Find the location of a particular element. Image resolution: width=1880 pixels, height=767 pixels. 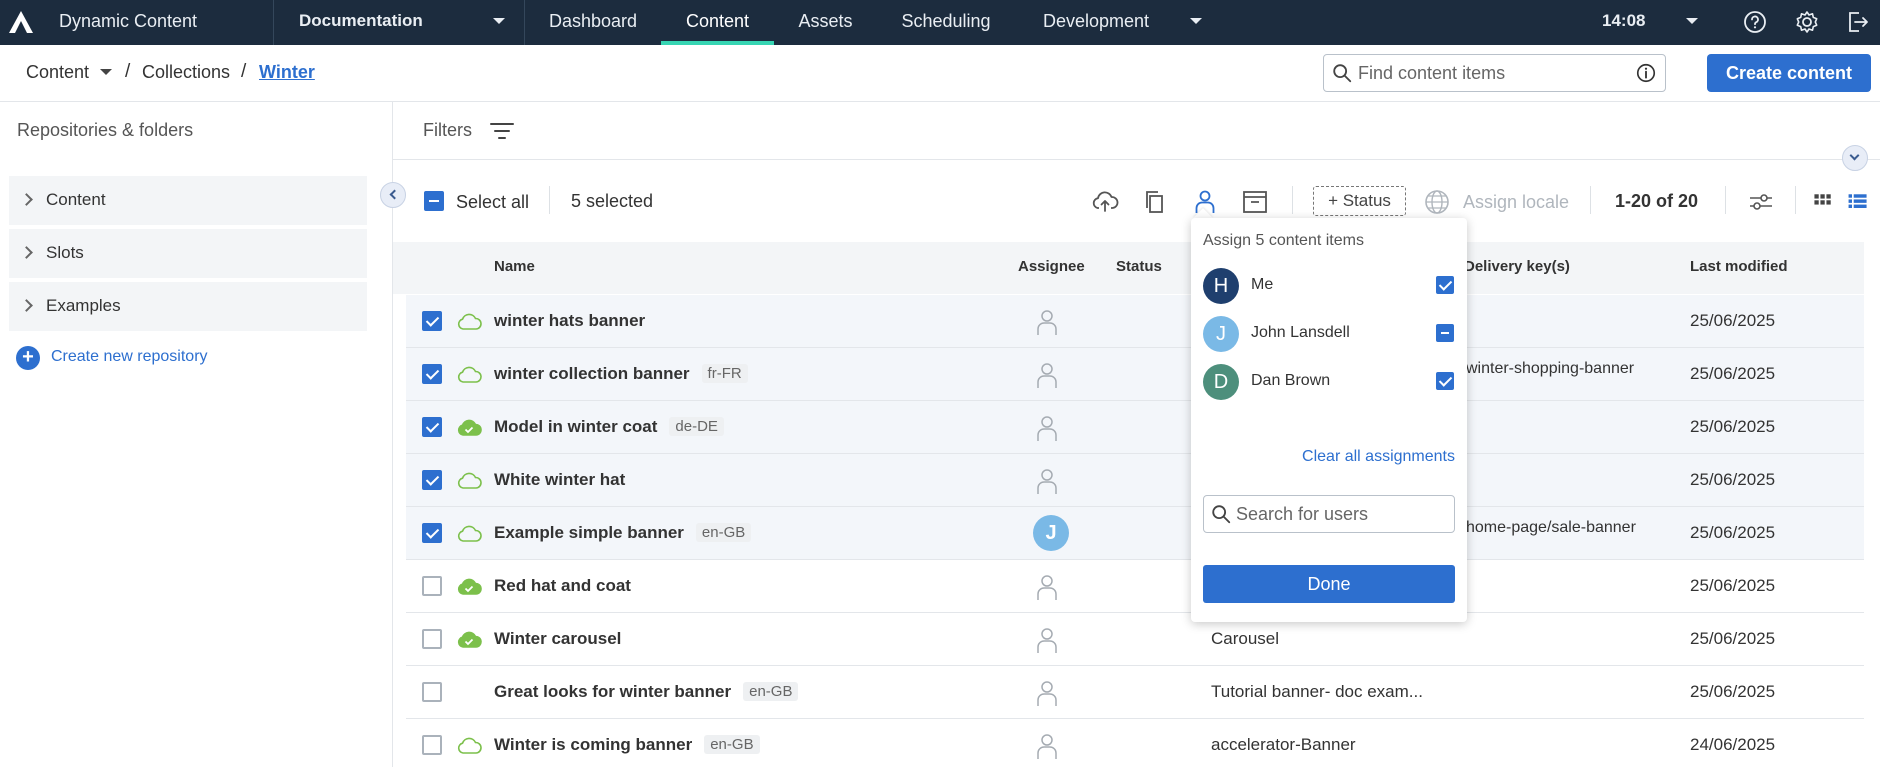

copy-icon is located at coordinates (1155, 202).